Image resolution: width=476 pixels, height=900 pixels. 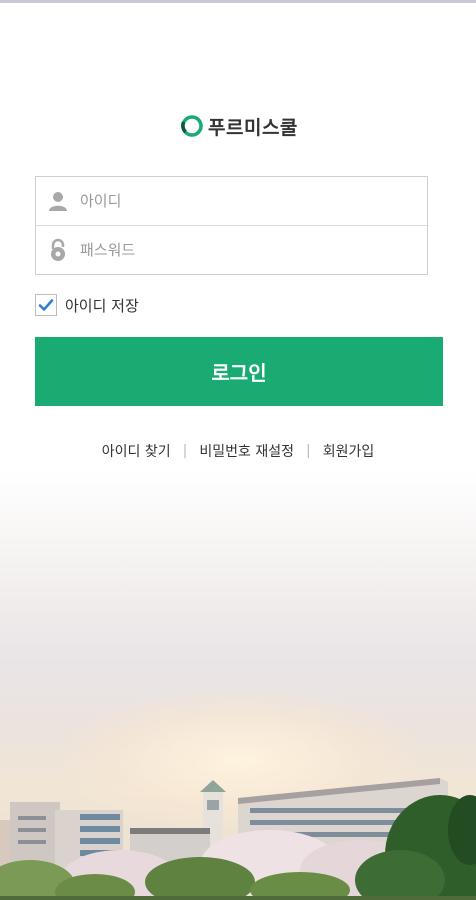 I want to click on account-links: 아이디 찾기 | 비밀번호 재설정 | 회원가입, so click(x=238, y=451).